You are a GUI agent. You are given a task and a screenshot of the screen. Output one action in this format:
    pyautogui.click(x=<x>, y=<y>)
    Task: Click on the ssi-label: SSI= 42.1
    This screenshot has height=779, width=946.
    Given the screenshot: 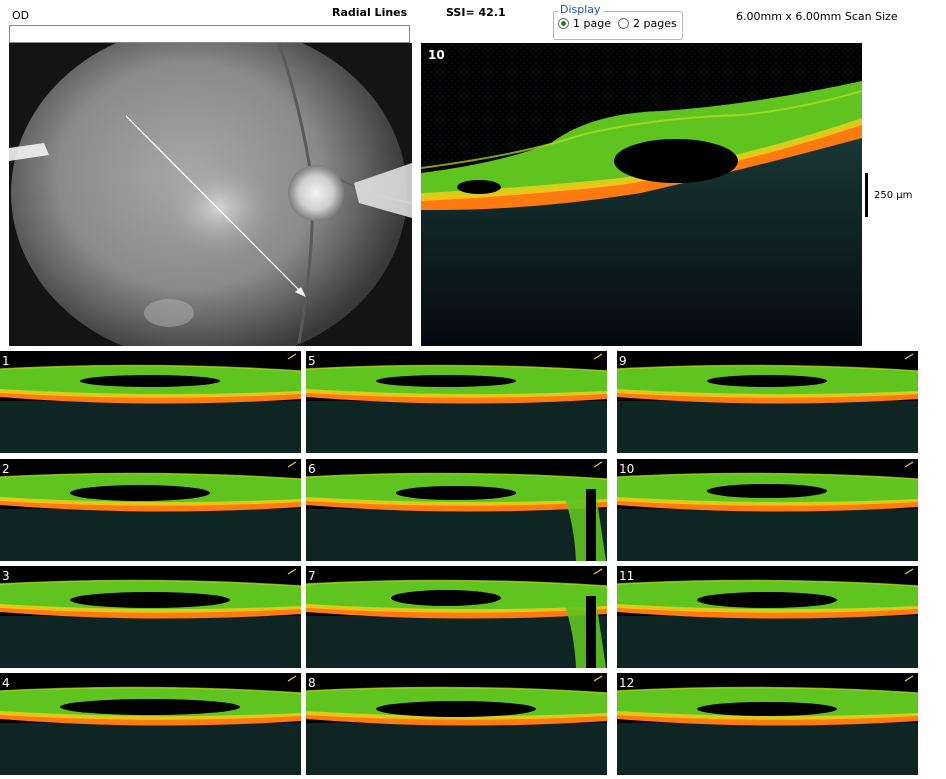 What is the action you would take?
    pyautogui.click(x=476, y=12)
    